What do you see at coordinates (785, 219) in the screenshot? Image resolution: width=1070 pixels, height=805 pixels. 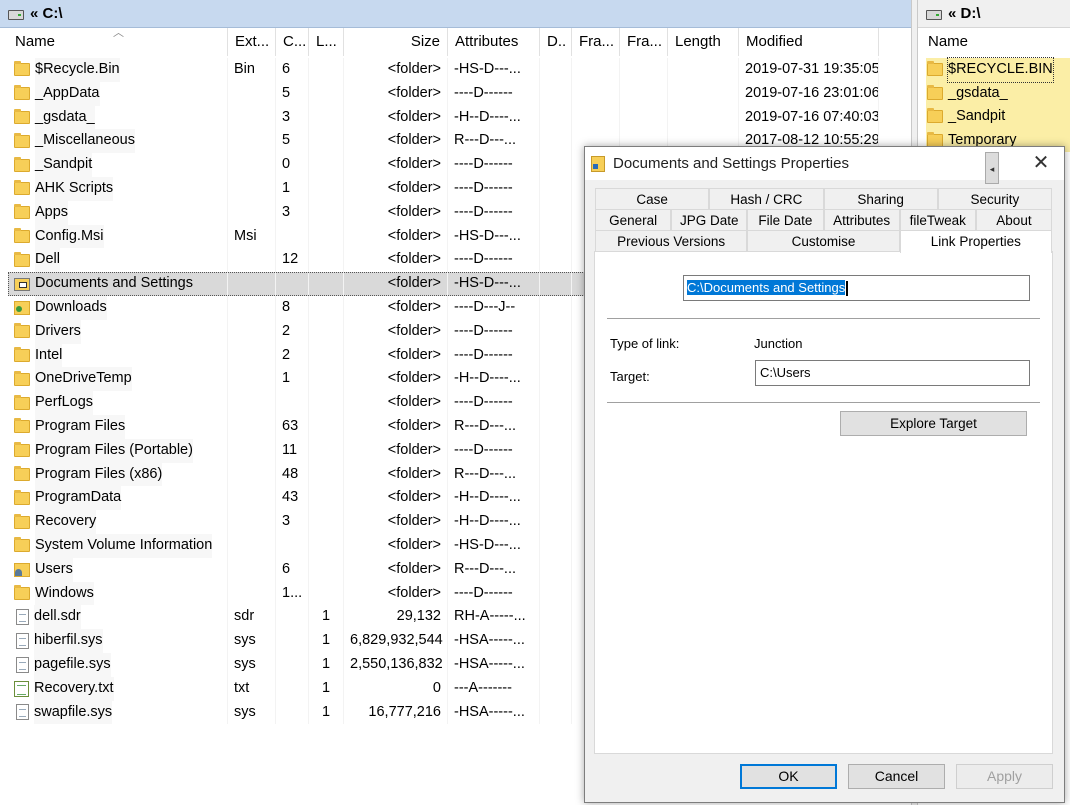 I see `tab-file-date: File Date` at bounding box center [785, 219].